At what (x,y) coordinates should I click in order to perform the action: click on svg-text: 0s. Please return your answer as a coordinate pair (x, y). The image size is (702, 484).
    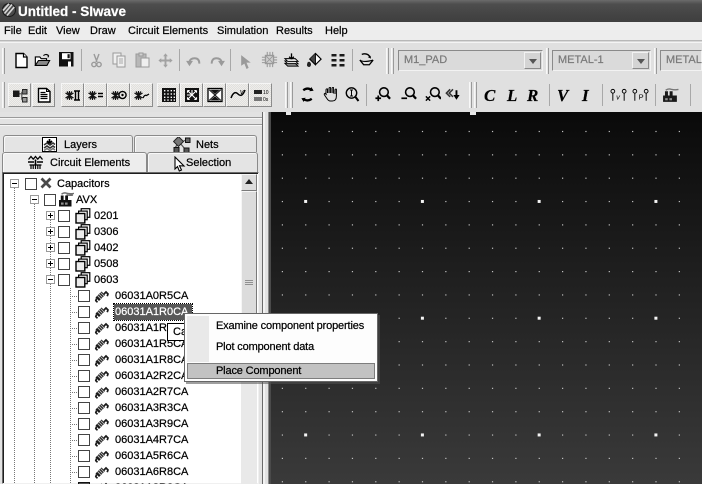
    Looking at the image, I should click on (266, 100).